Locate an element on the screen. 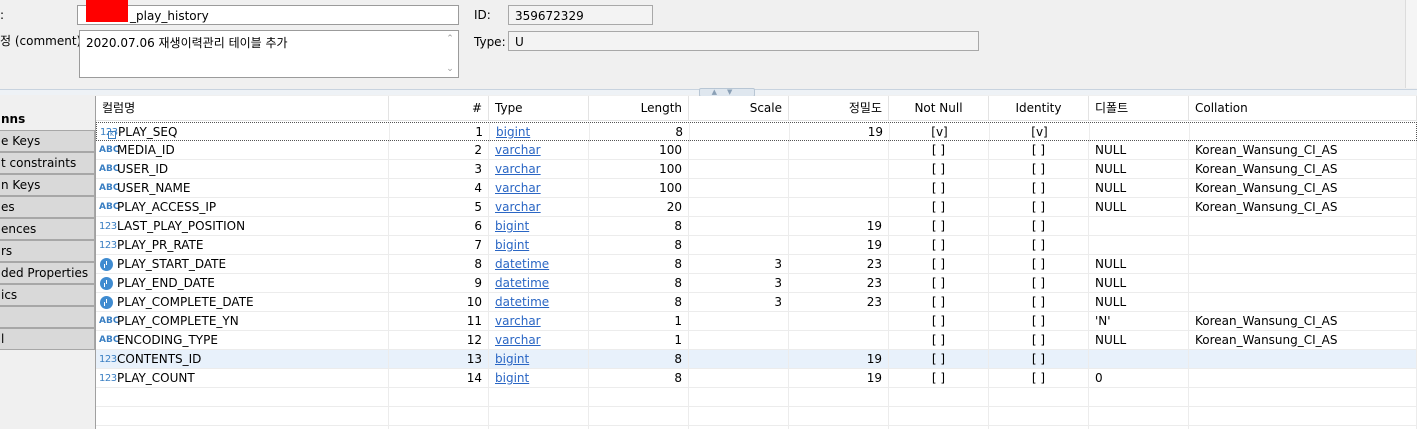 The width and height of the screenshot is (1417, 429). column-name-cell: ABCUSER_NAME is located at coordinates (242, 188).